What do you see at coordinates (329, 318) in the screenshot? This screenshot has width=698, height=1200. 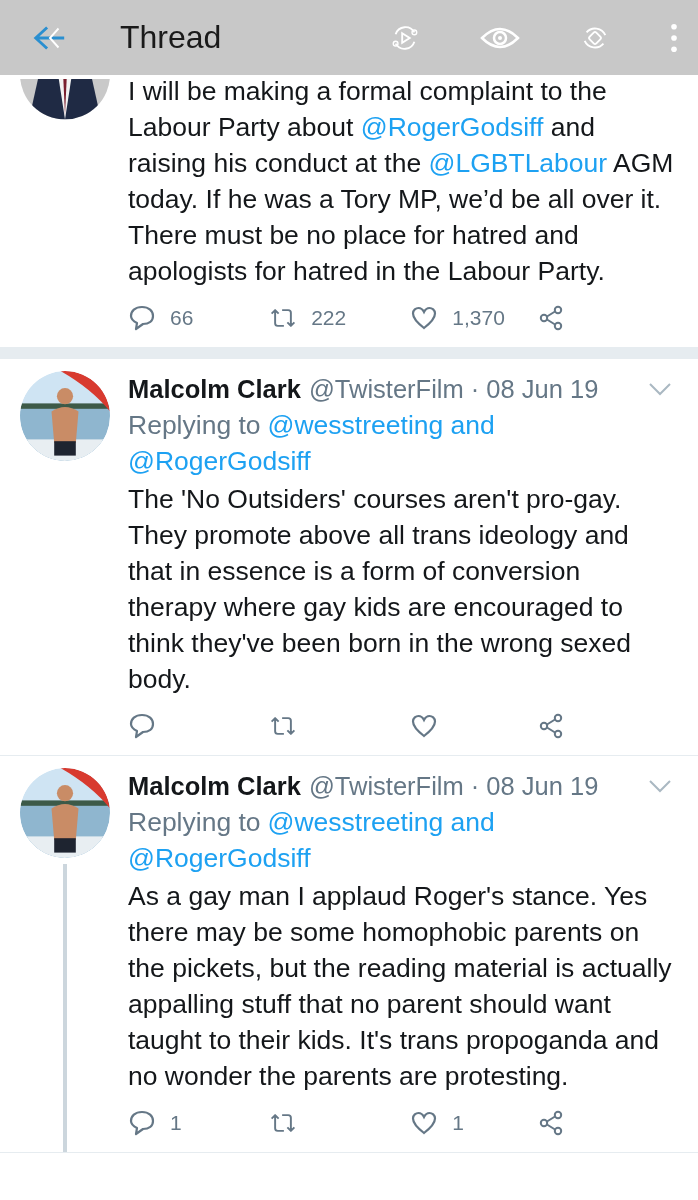 I see `action-count: 222` at bounding box center [329, 318].